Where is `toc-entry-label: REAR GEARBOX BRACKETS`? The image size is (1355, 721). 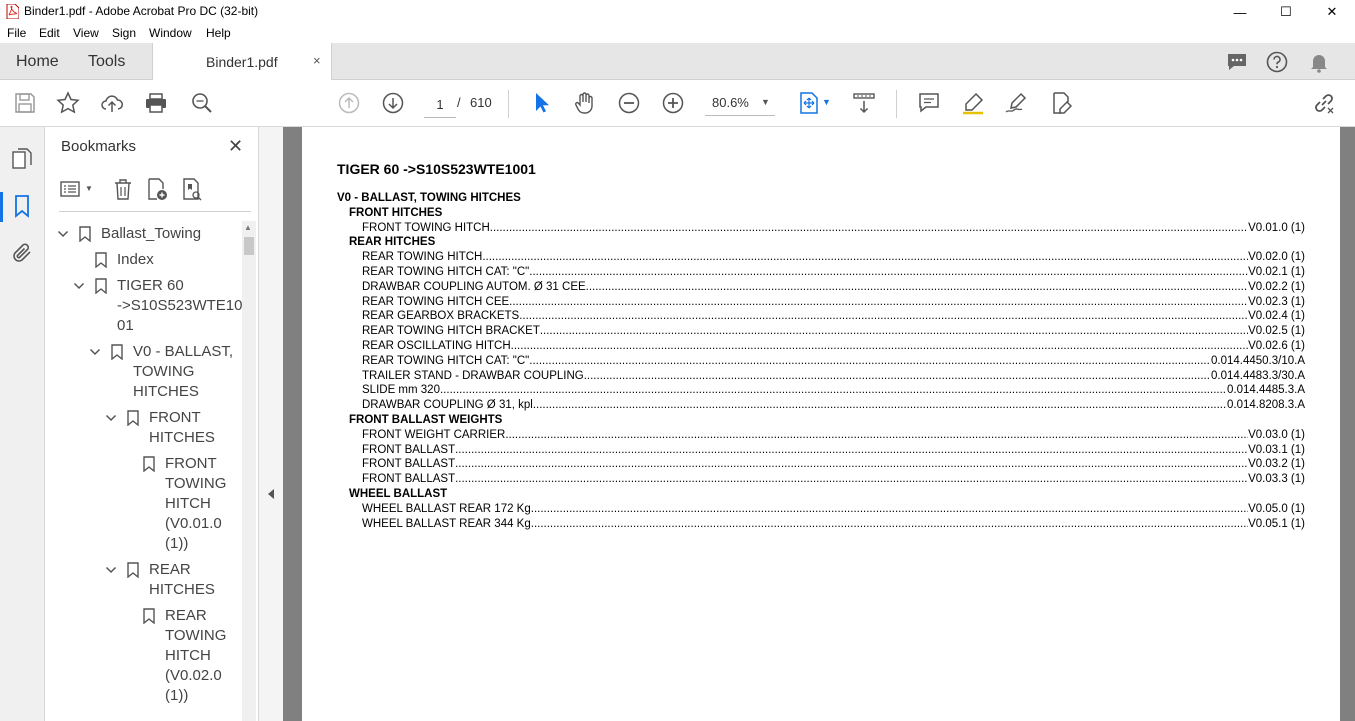
toc-entry-label: REAR GEARBOX BRACKETS is located at coordinates (441, 316).